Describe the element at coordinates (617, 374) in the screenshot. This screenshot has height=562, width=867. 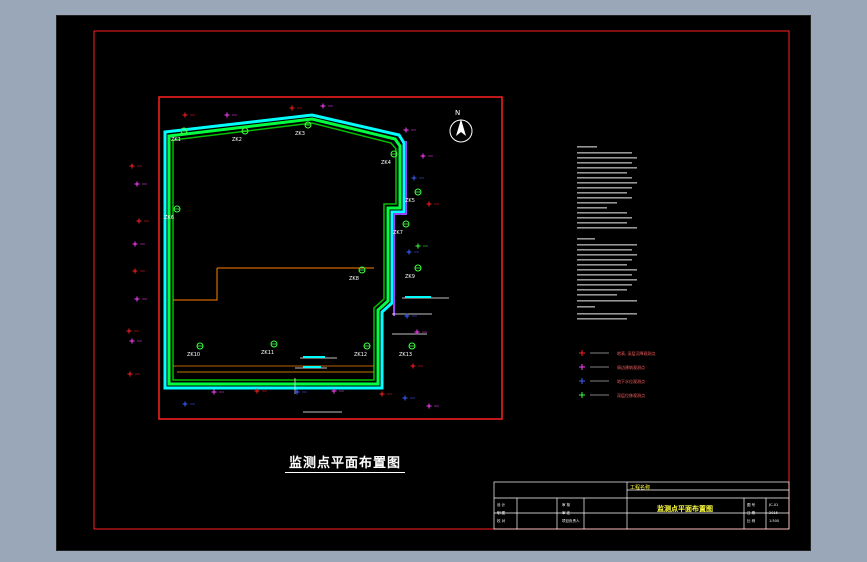
I see `legend: 地表, 深层沉降观测点周边建筑观测点地下水位观测点深层位移观测点` at that location.